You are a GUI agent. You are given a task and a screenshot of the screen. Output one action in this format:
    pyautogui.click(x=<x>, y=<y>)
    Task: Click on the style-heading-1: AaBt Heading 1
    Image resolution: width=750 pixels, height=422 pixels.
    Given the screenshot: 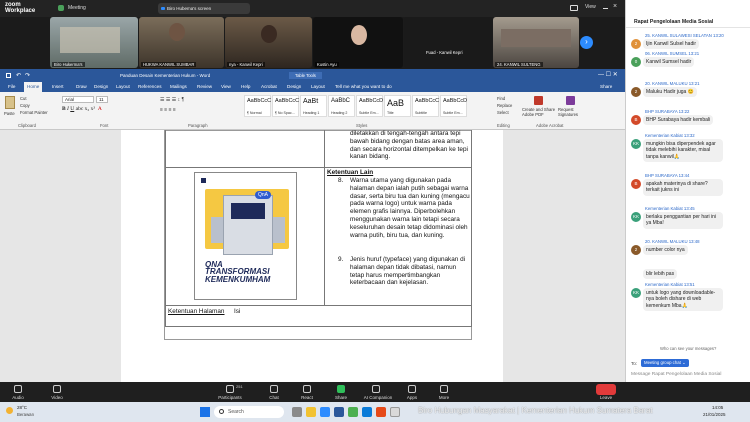 What is the action you would take?
    pyautogui.click(x=313, y=106)
    